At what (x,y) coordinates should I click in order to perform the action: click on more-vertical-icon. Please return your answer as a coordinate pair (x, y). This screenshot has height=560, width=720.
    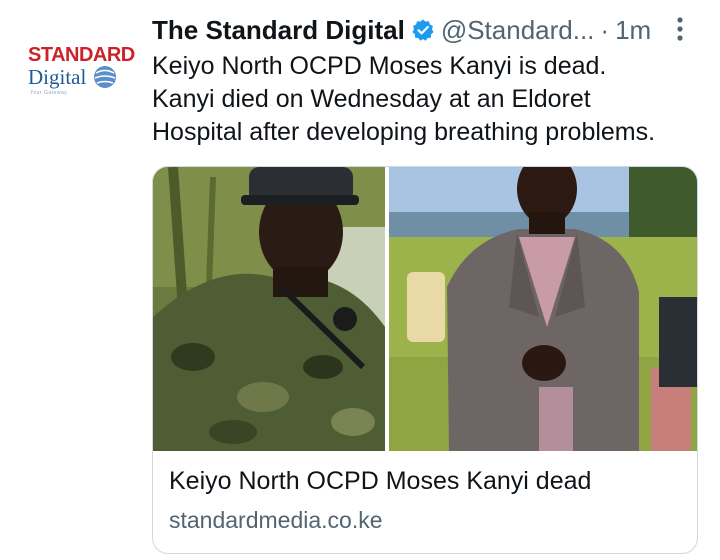
    Looking at the image, I should click on (680, 29).